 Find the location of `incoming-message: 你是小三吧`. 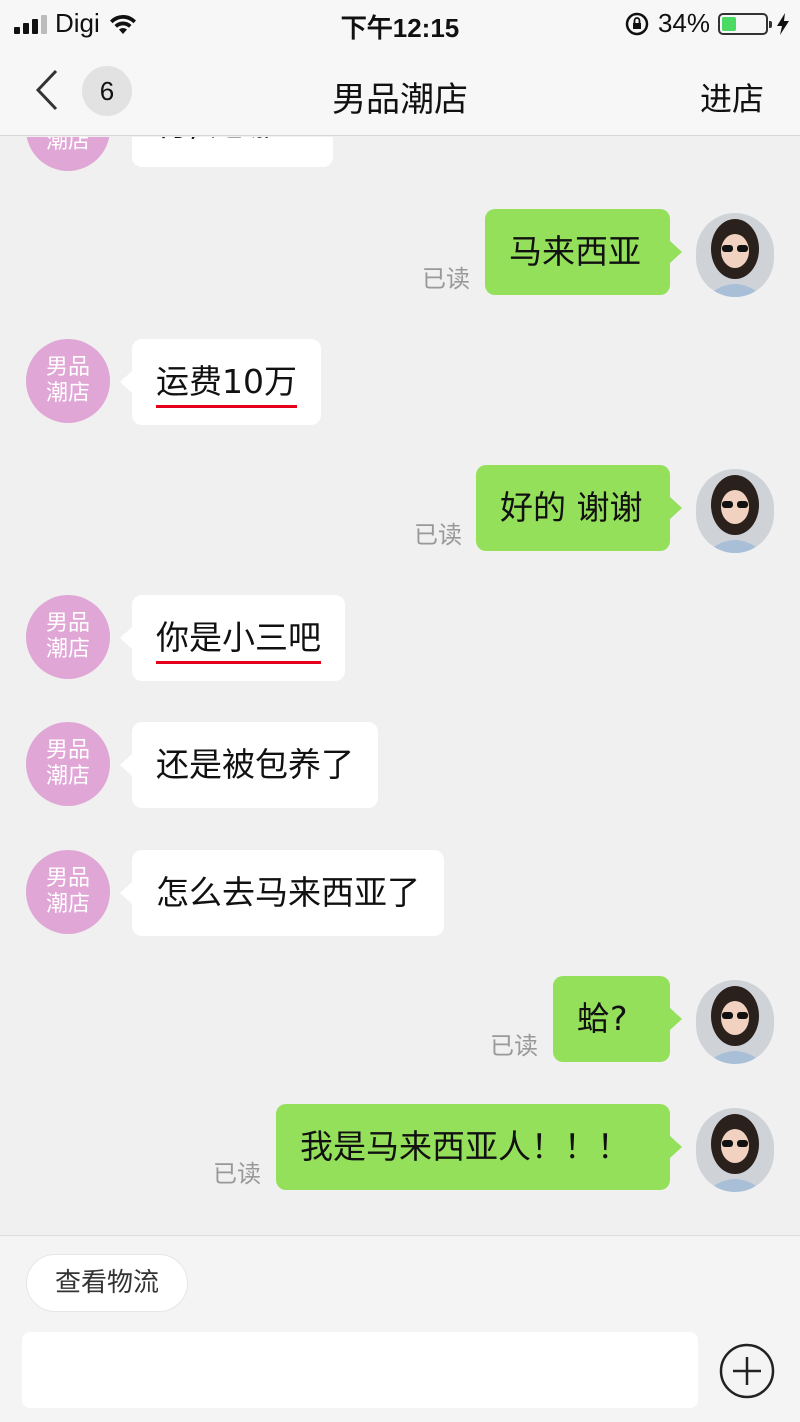

incoming-message: 你是小三吧 is located at coordinates (232, 638).